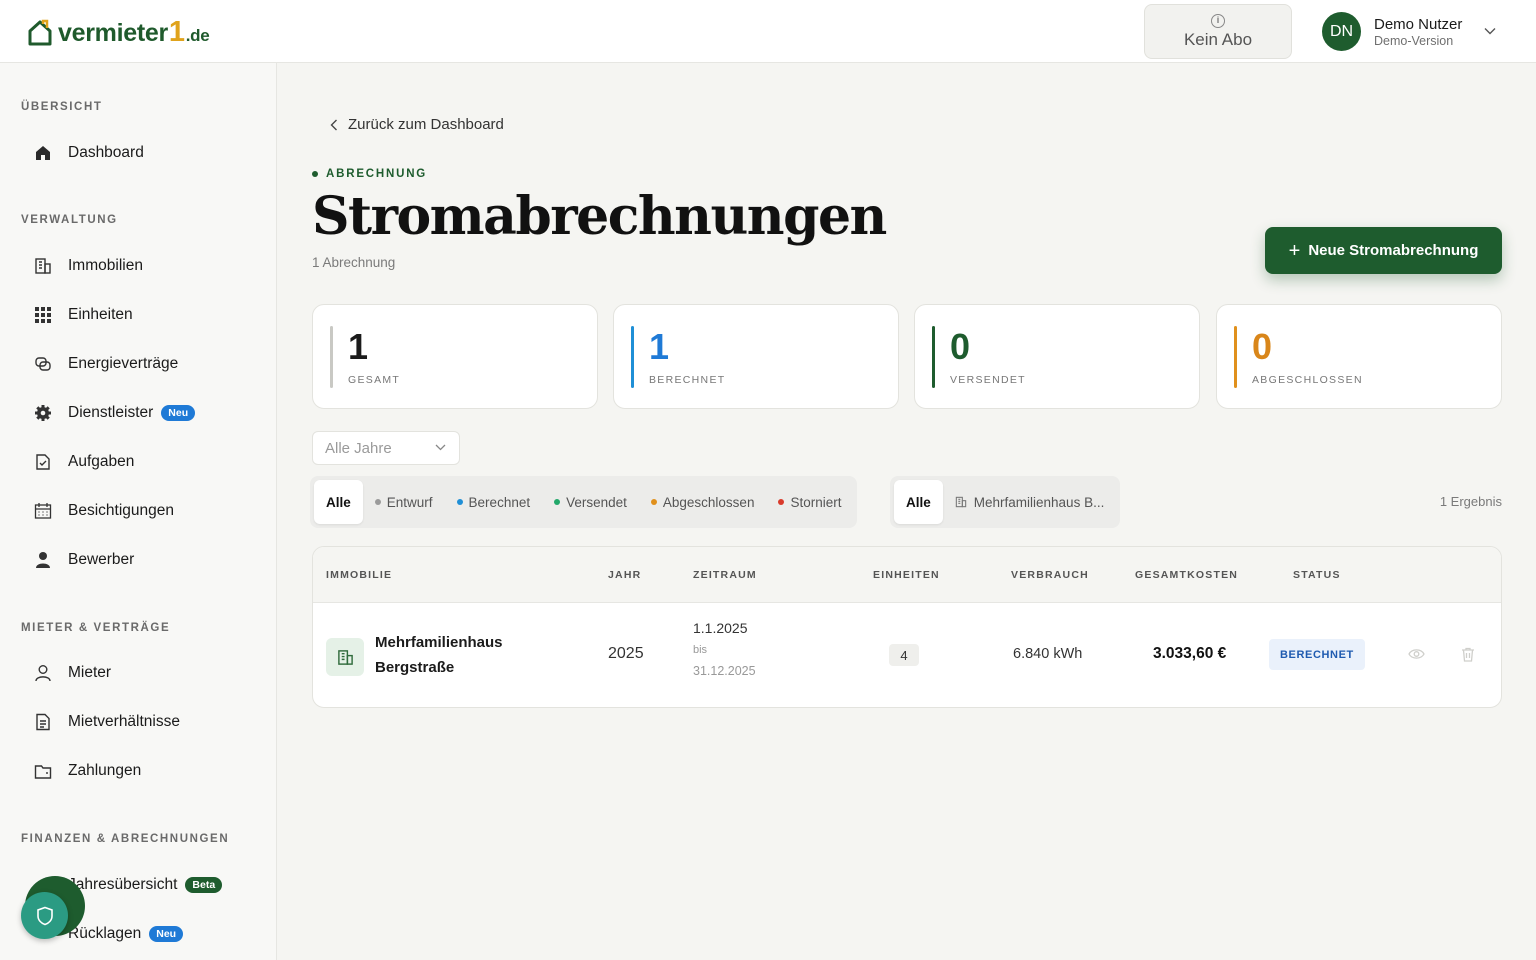 This screenshot has height=960, width=1536. Describe the element at coordinates (114, 413) in the screenshot. I see `sidebar-item-dienstleister: Dienstleister Neu` at that location.